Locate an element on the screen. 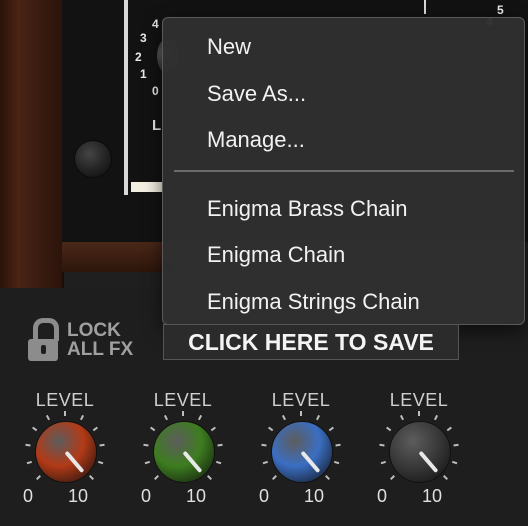 This screenshot has height=526, width=528. level-knob-green: LEVEL 0 10 is located at coordinates (183, 450).